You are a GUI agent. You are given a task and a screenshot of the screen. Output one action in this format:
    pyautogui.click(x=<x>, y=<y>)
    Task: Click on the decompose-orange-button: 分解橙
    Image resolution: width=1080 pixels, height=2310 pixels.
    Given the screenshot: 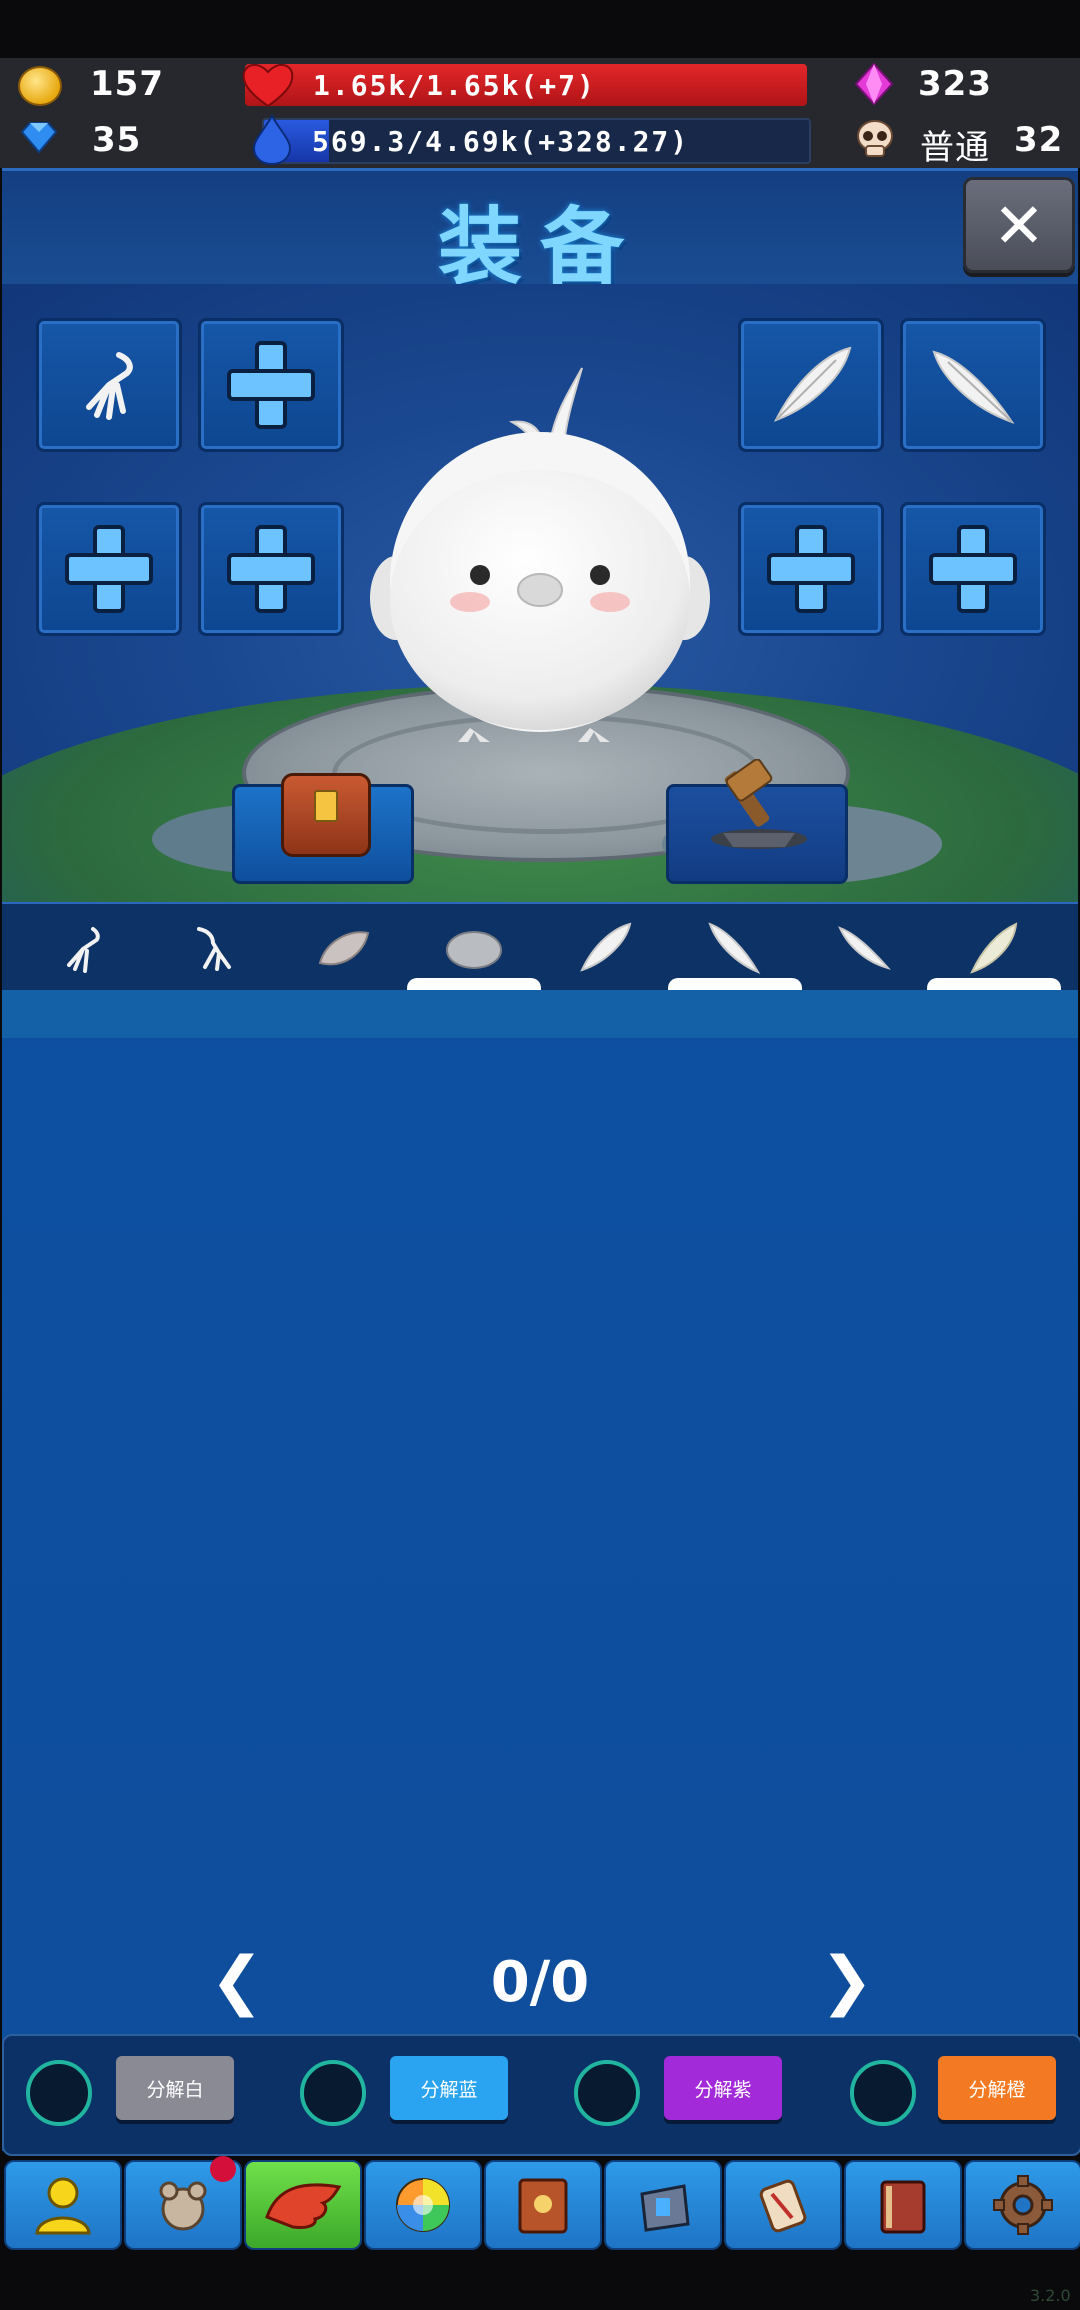 What is the action you would take?
    pyautogui.click(x=997, y=2088)
    